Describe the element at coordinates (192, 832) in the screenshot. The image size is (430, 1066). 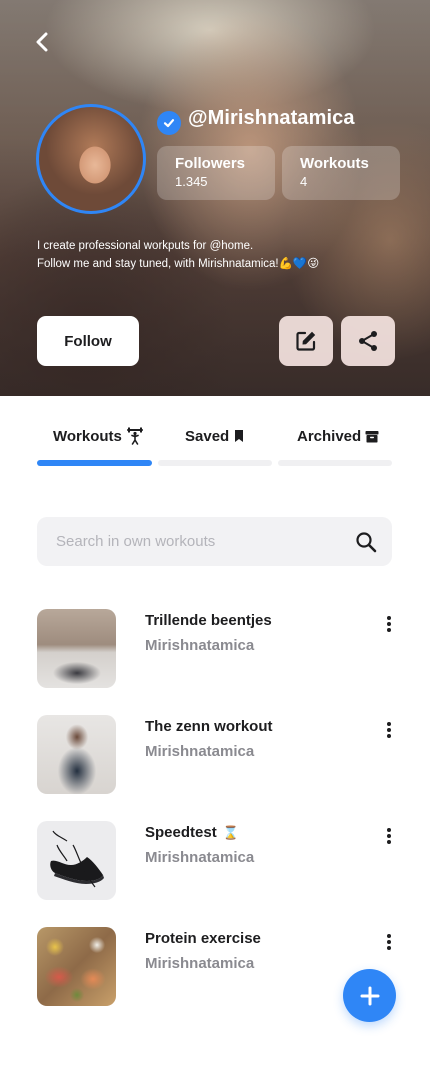
I see `workout-title: Speedtest ⌛` at that location.